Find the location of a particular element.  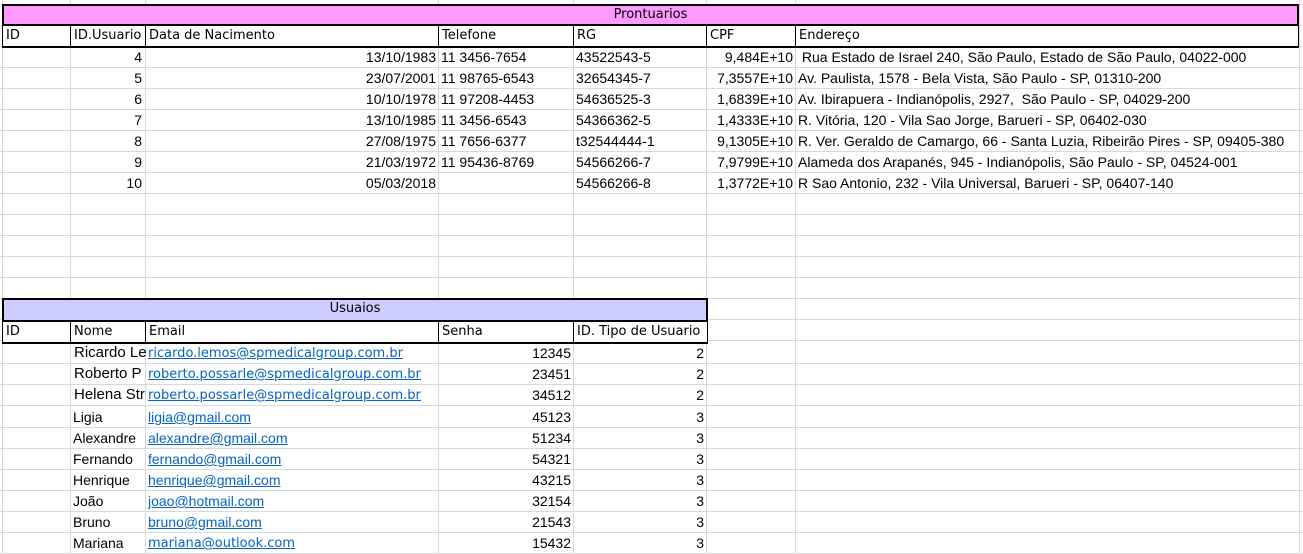

cell-senha: 54321 is located at coordinates (504, 459).